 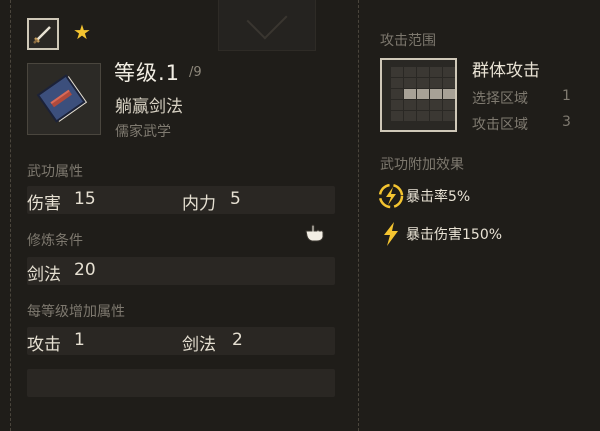 I want to click on effects-title: 武功附加效果, so click(x=422, y=165).